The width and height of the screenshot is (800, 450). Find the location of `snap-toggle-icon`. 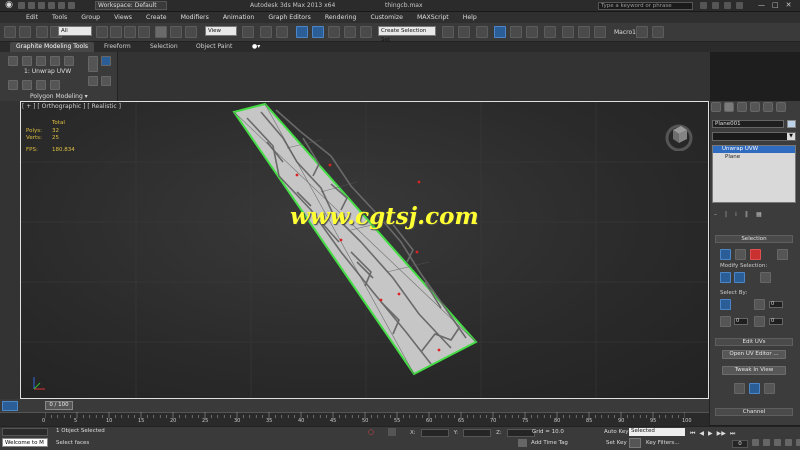

snap-toggle-icon is located at coordinates (302, 32).